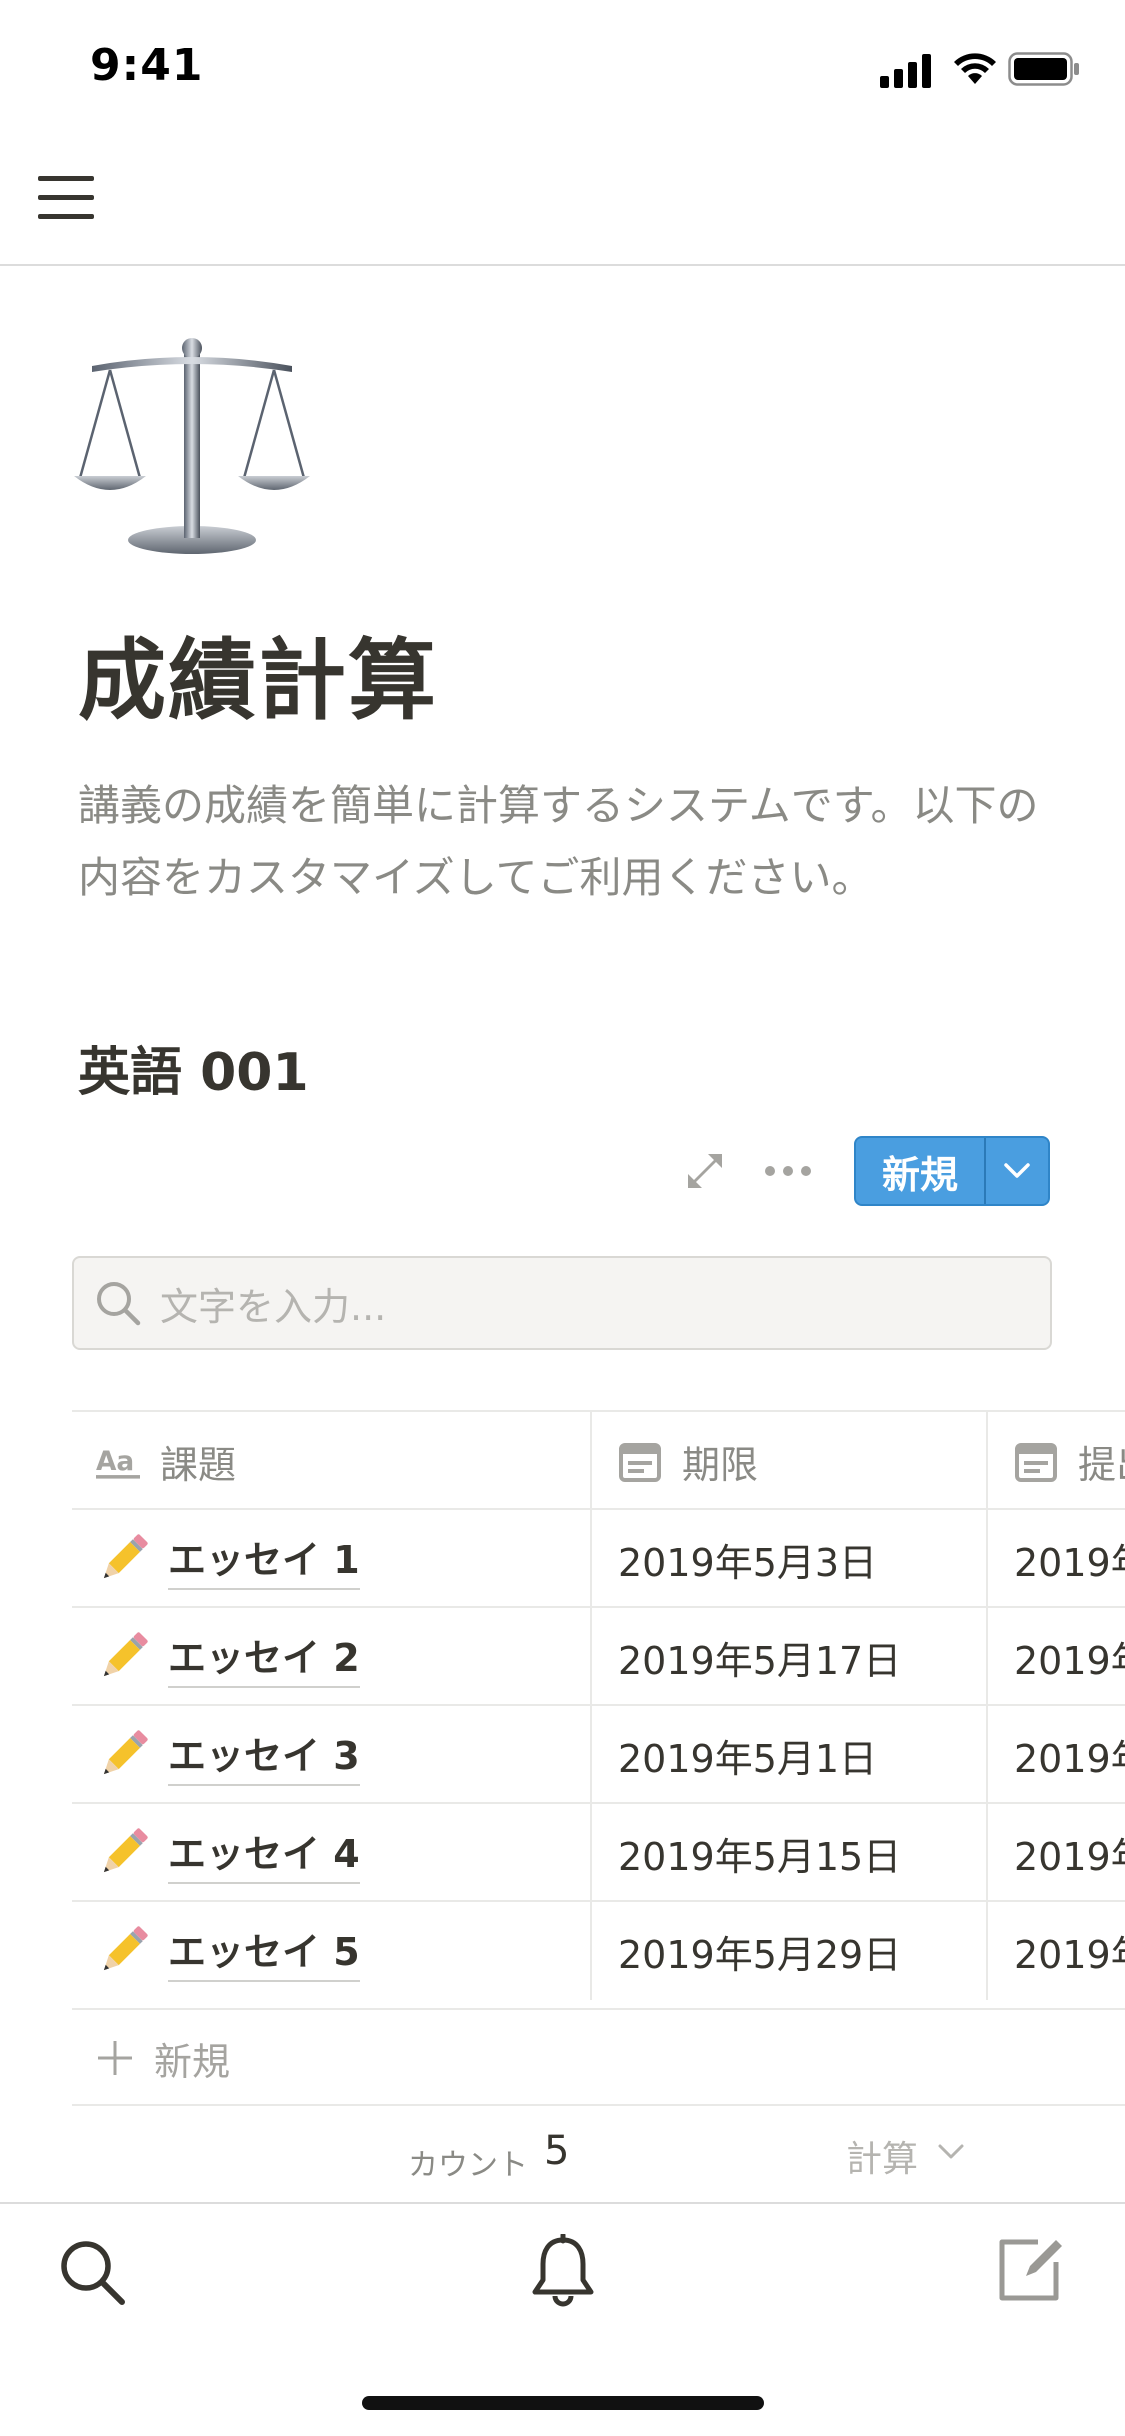  Describe the element at coordinates (563, 2272) in the screenshot. I see `bell-icon` at that location.